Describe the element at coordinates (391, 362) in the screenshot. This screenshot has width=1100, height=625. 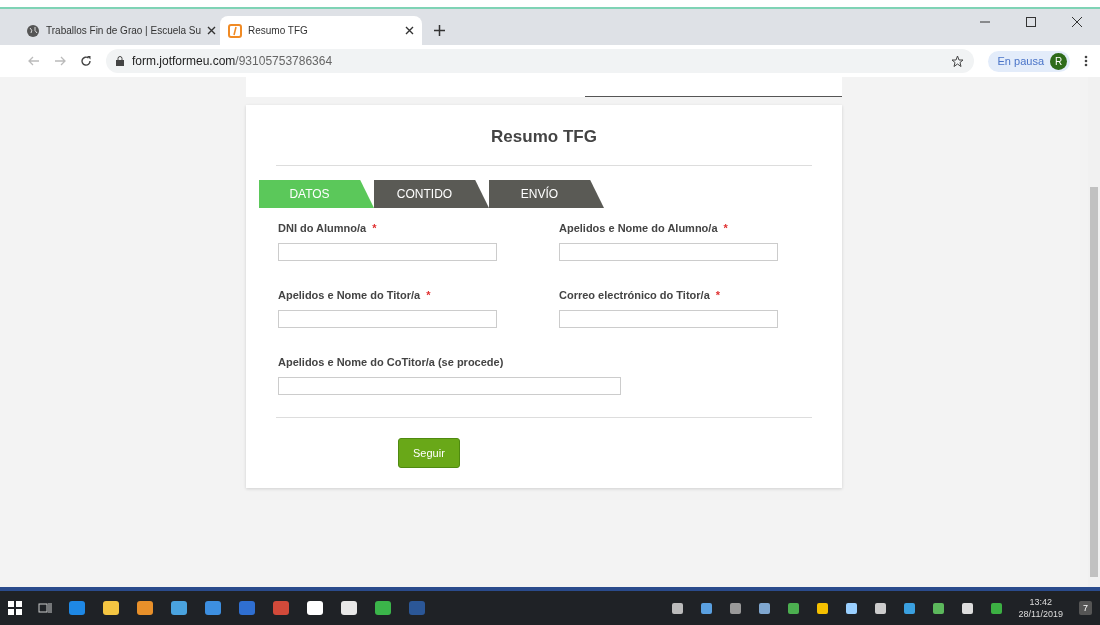
I see `field-label: Apelidos e Nome do CoTitor/a (se procede)` at that location.